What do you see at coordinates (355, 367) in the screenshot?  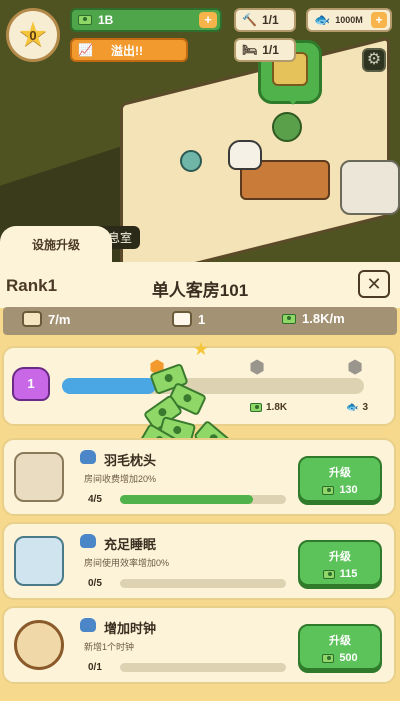 I see `milestone-3-icon: ⬢` at bounding box center [355, 367].